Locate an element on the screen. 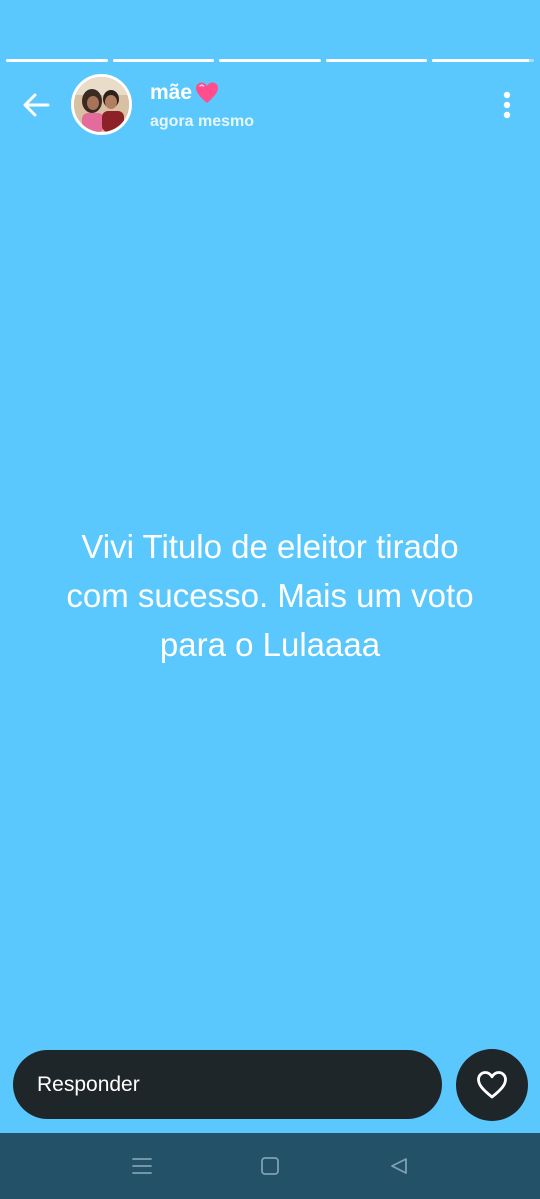  more-options-button is located at coordinates (507, 105).